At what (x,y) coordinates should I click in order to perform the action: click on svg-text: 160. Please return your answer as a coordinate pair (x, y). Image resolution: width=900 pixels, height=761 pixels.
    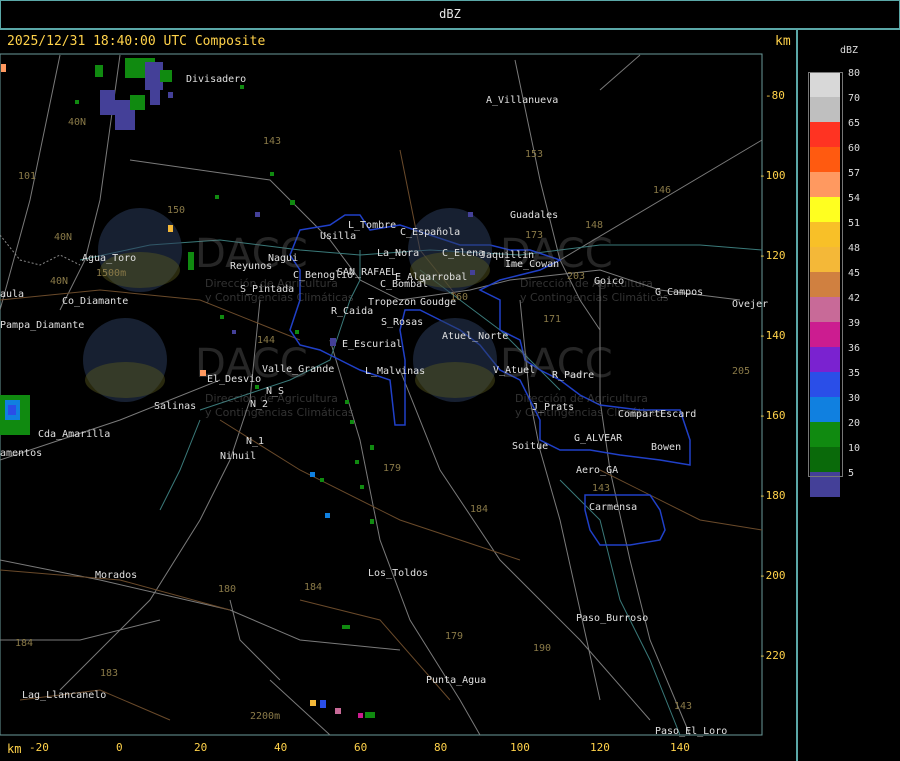
    Looking at the image, I should click on (459, 297).